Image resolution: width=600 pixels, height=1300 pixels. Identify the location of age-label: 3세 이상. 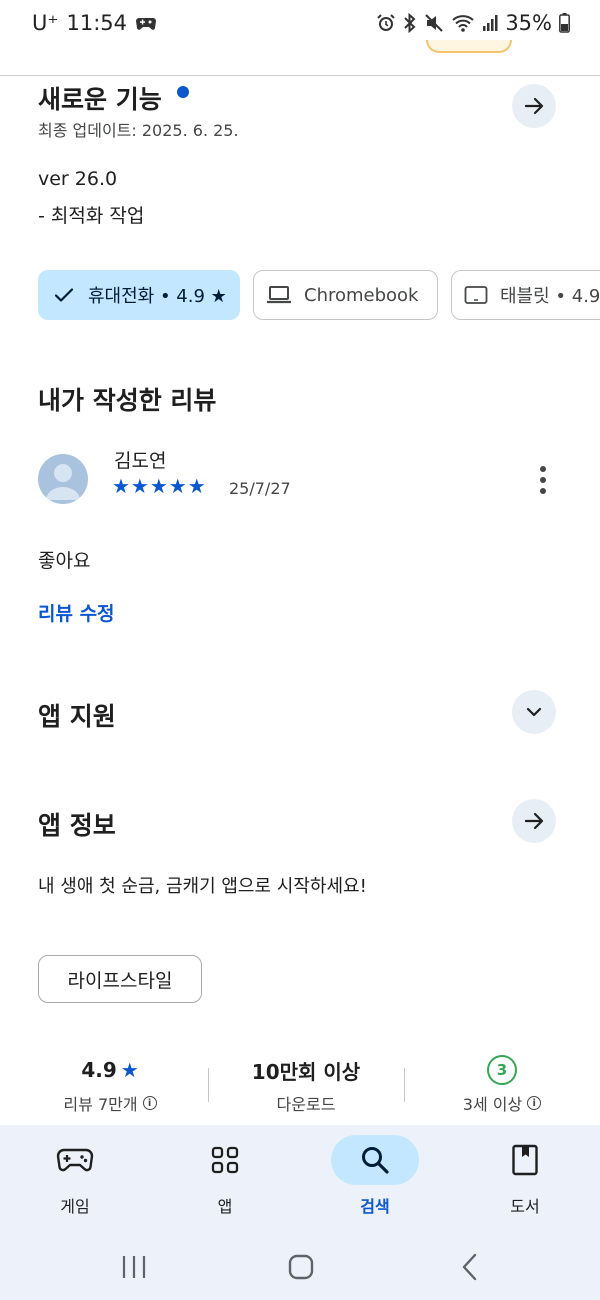
(492, 1104).